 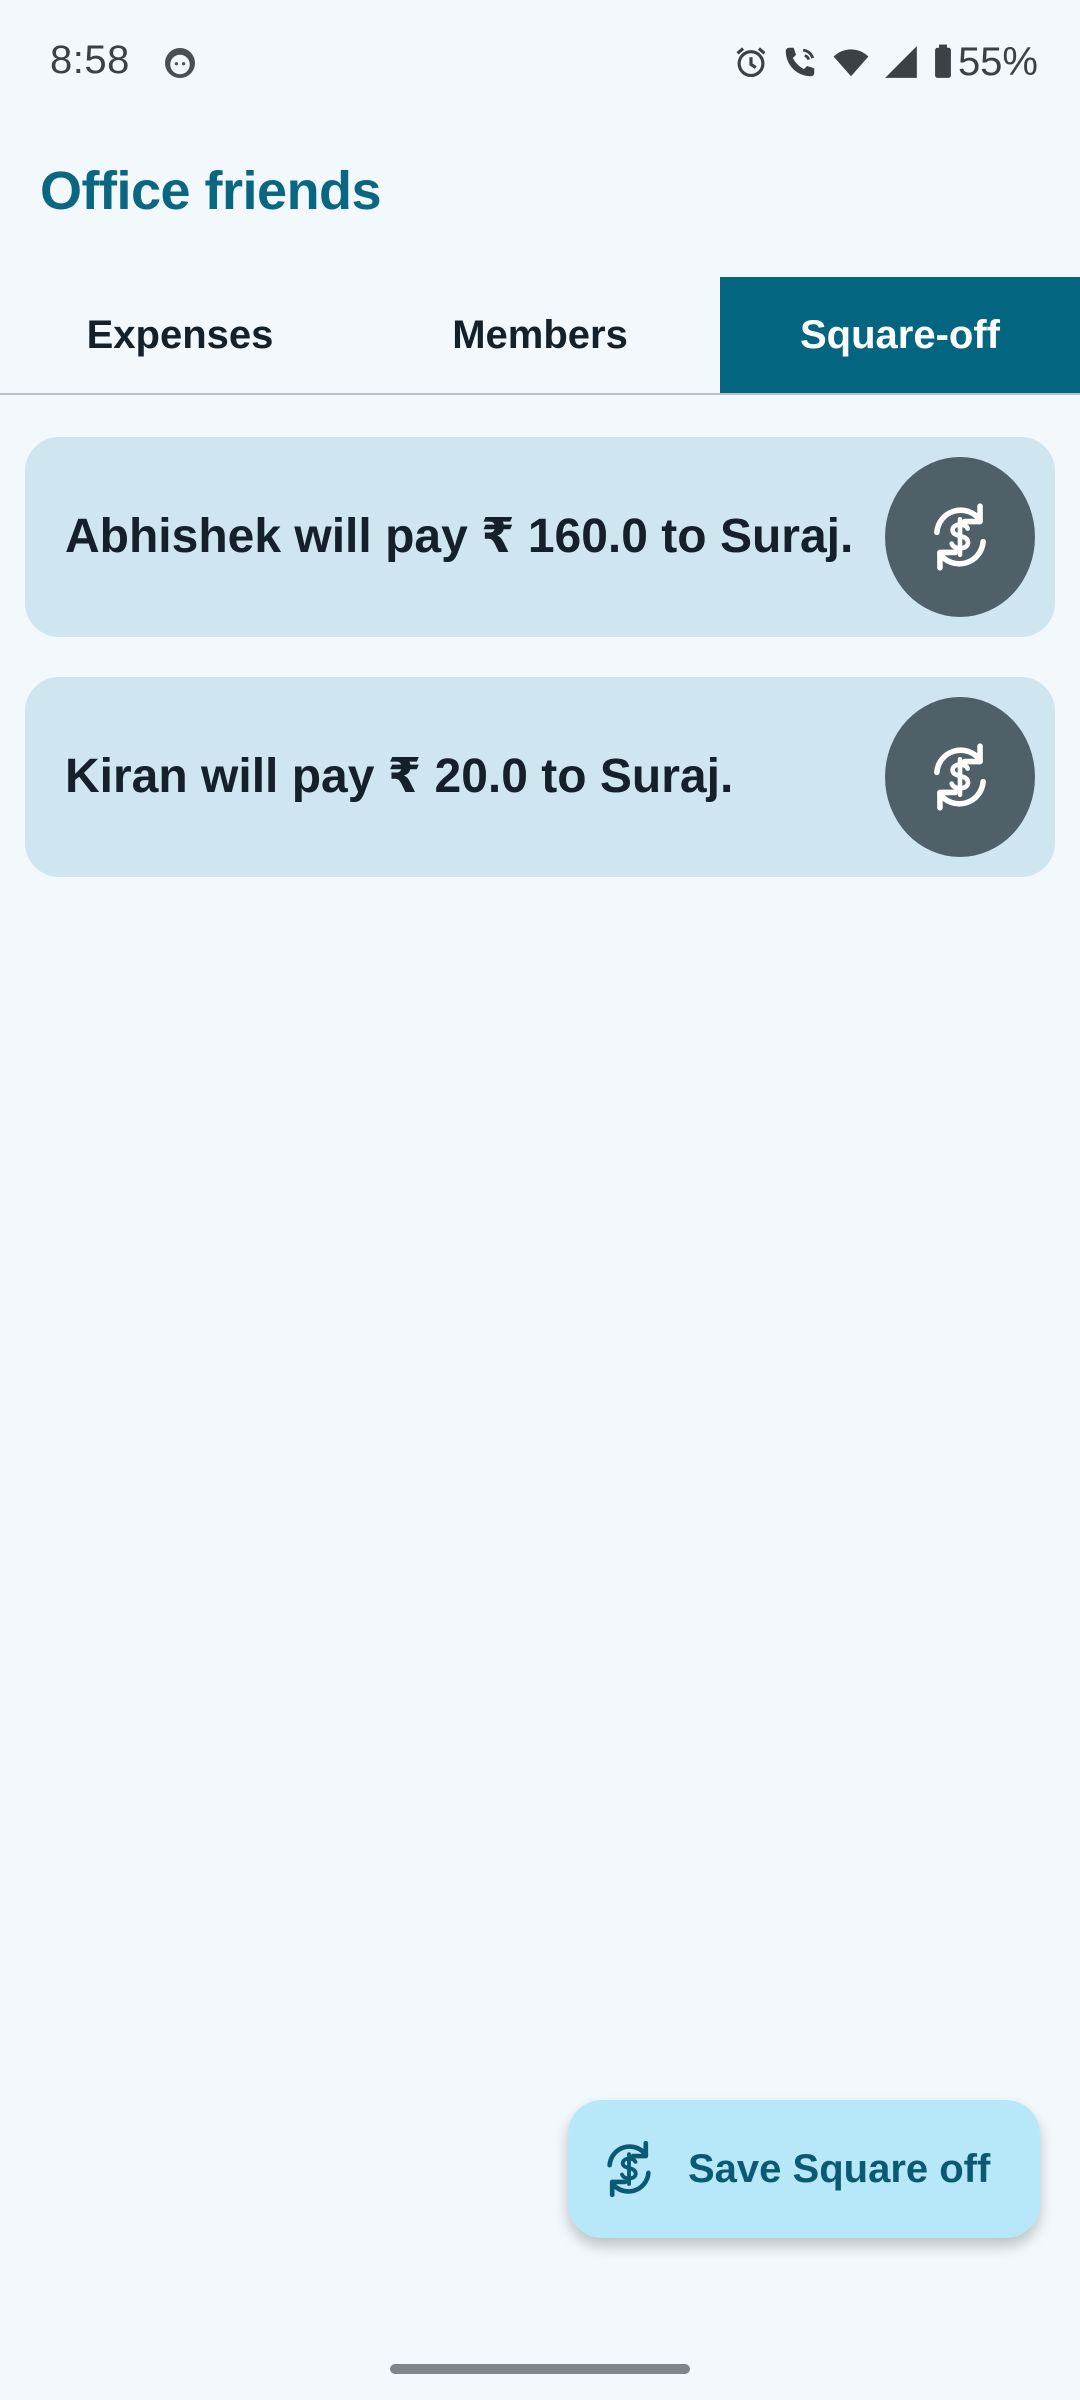 I want to click on save-square-off-button: Save Square off, so click(x=804, y=2169).